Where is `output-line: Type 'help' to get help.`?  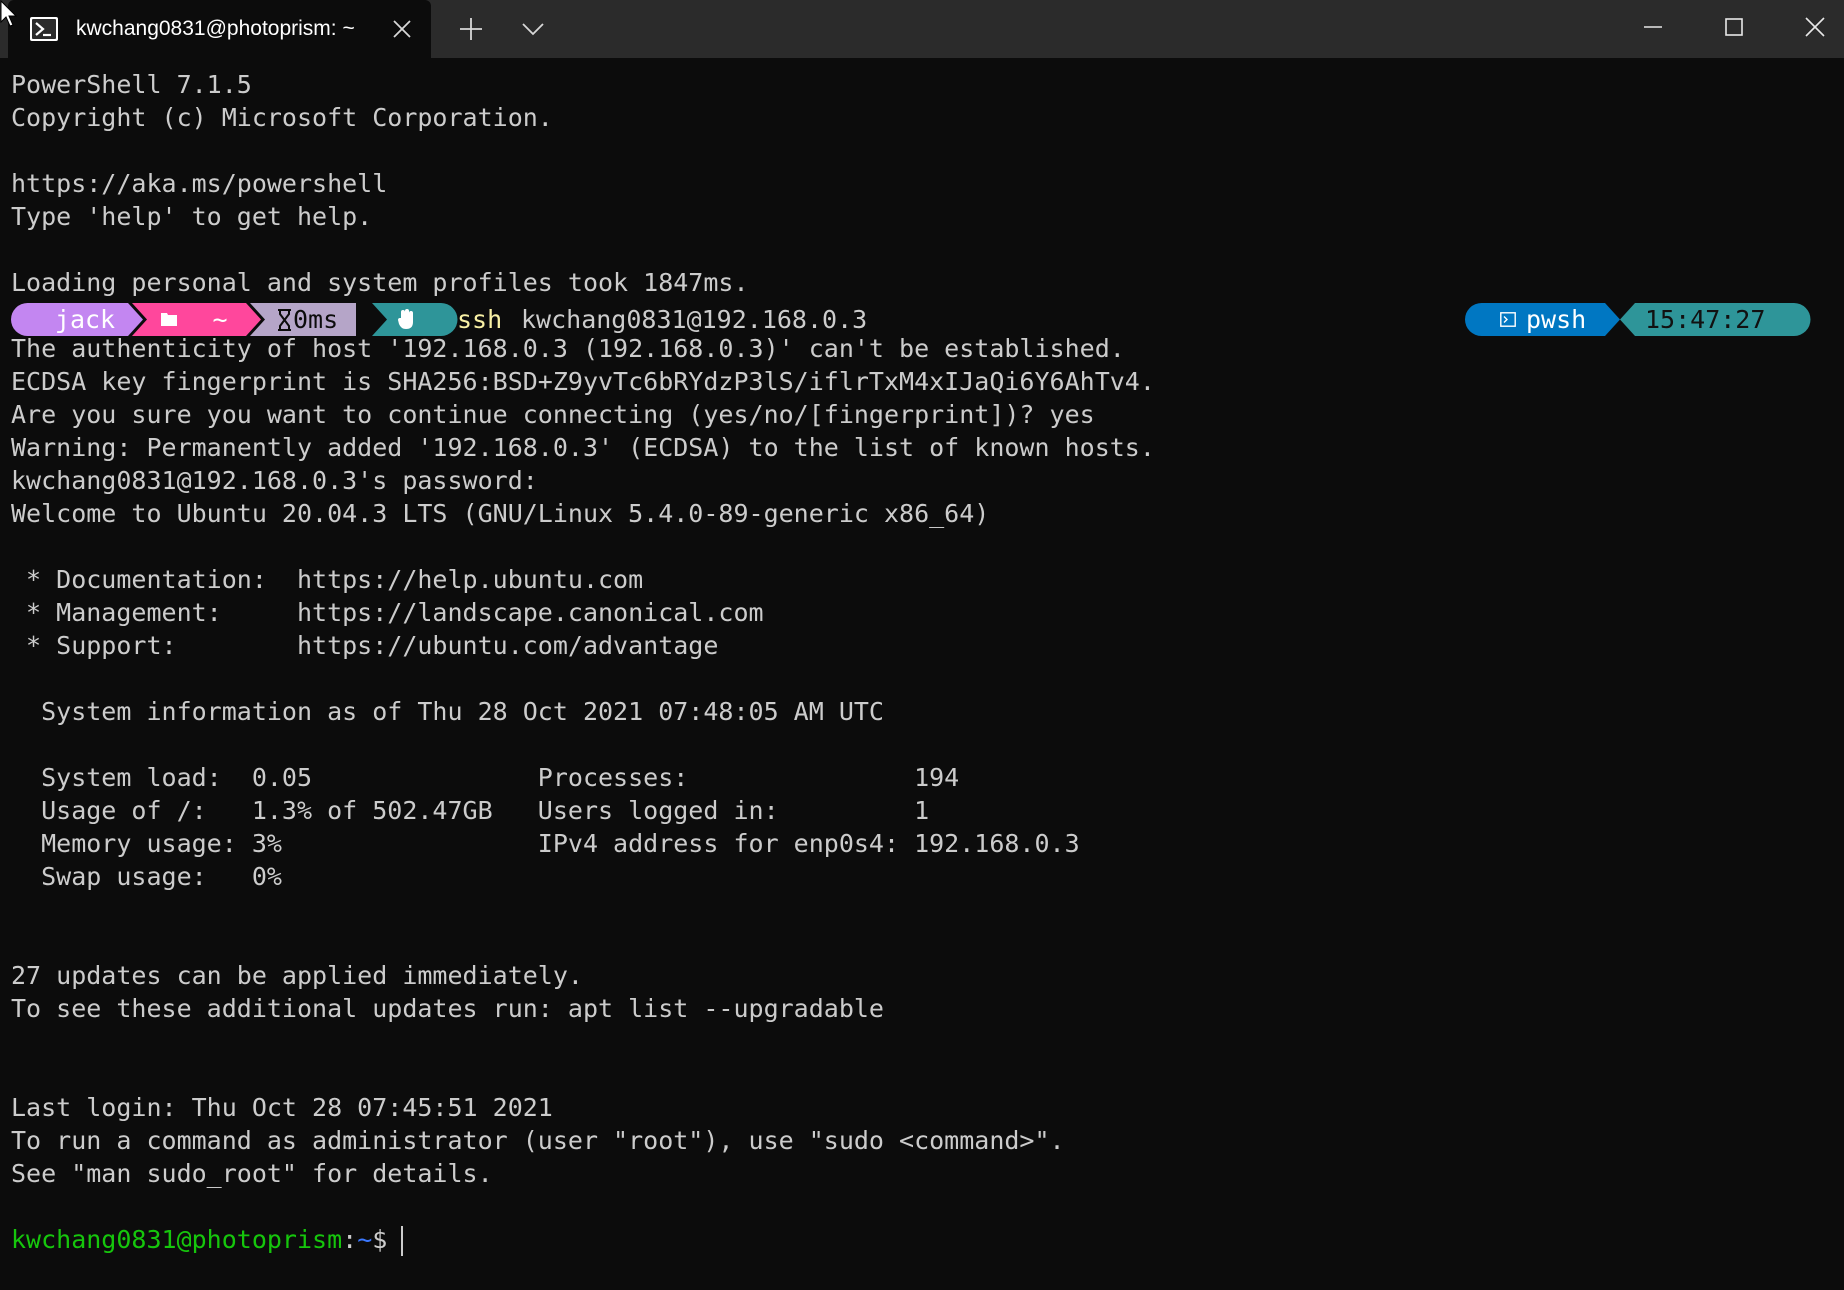 output-line: Type 'help' to get help. is located at coordinates (192, 216).